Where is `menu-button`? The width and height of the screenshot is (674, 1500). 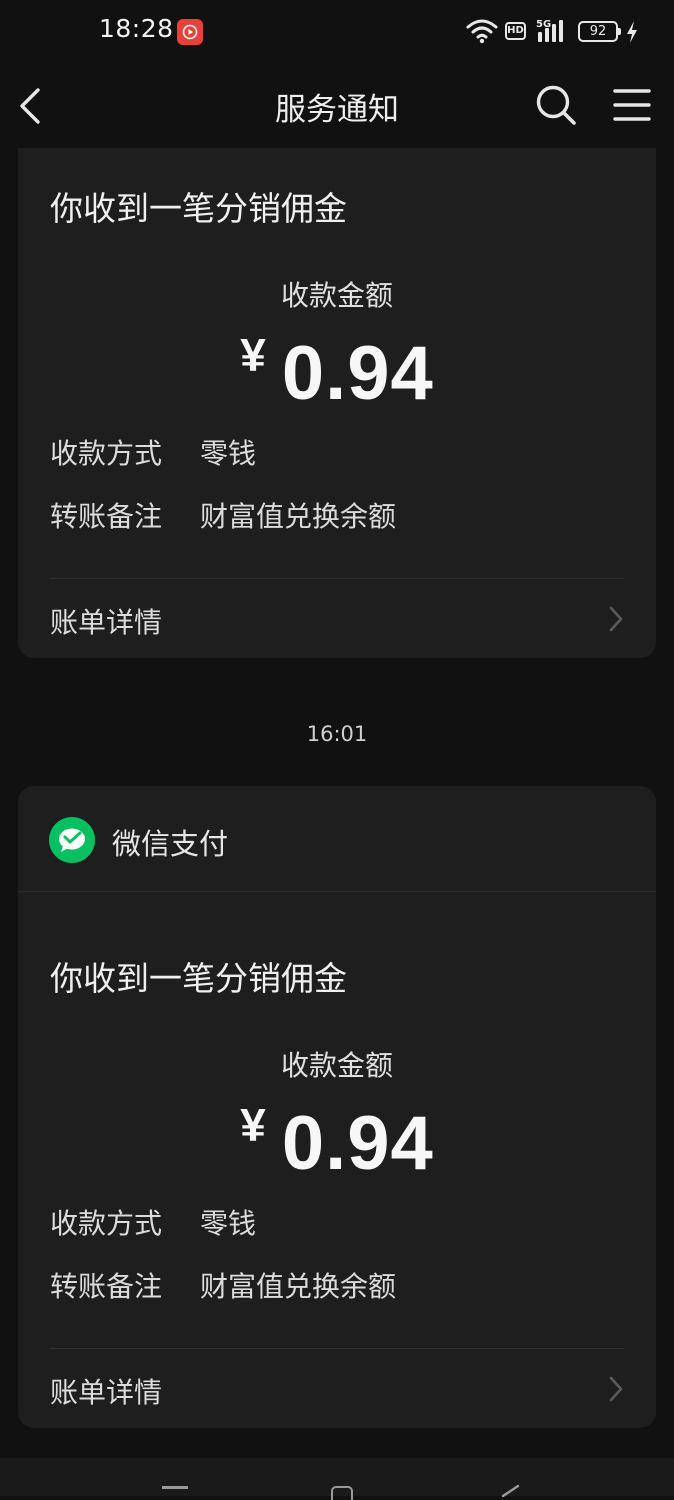 menu-button is located at coordinates (632, 105).